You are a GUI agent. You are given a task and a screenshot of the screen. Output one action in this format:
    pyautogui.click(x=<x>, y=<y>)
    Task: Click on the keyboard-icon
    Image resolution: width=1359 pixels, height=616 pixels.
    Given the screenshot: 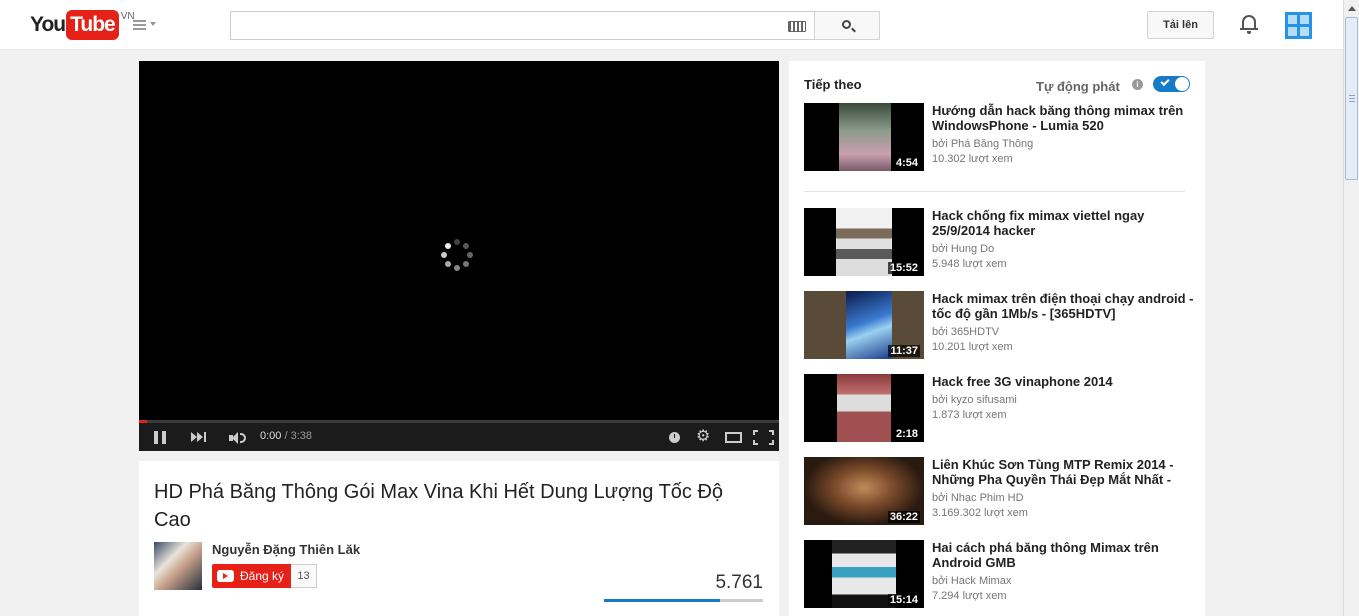 What is the action you would take?
    pyautogui.click(x=797, y=26)
    